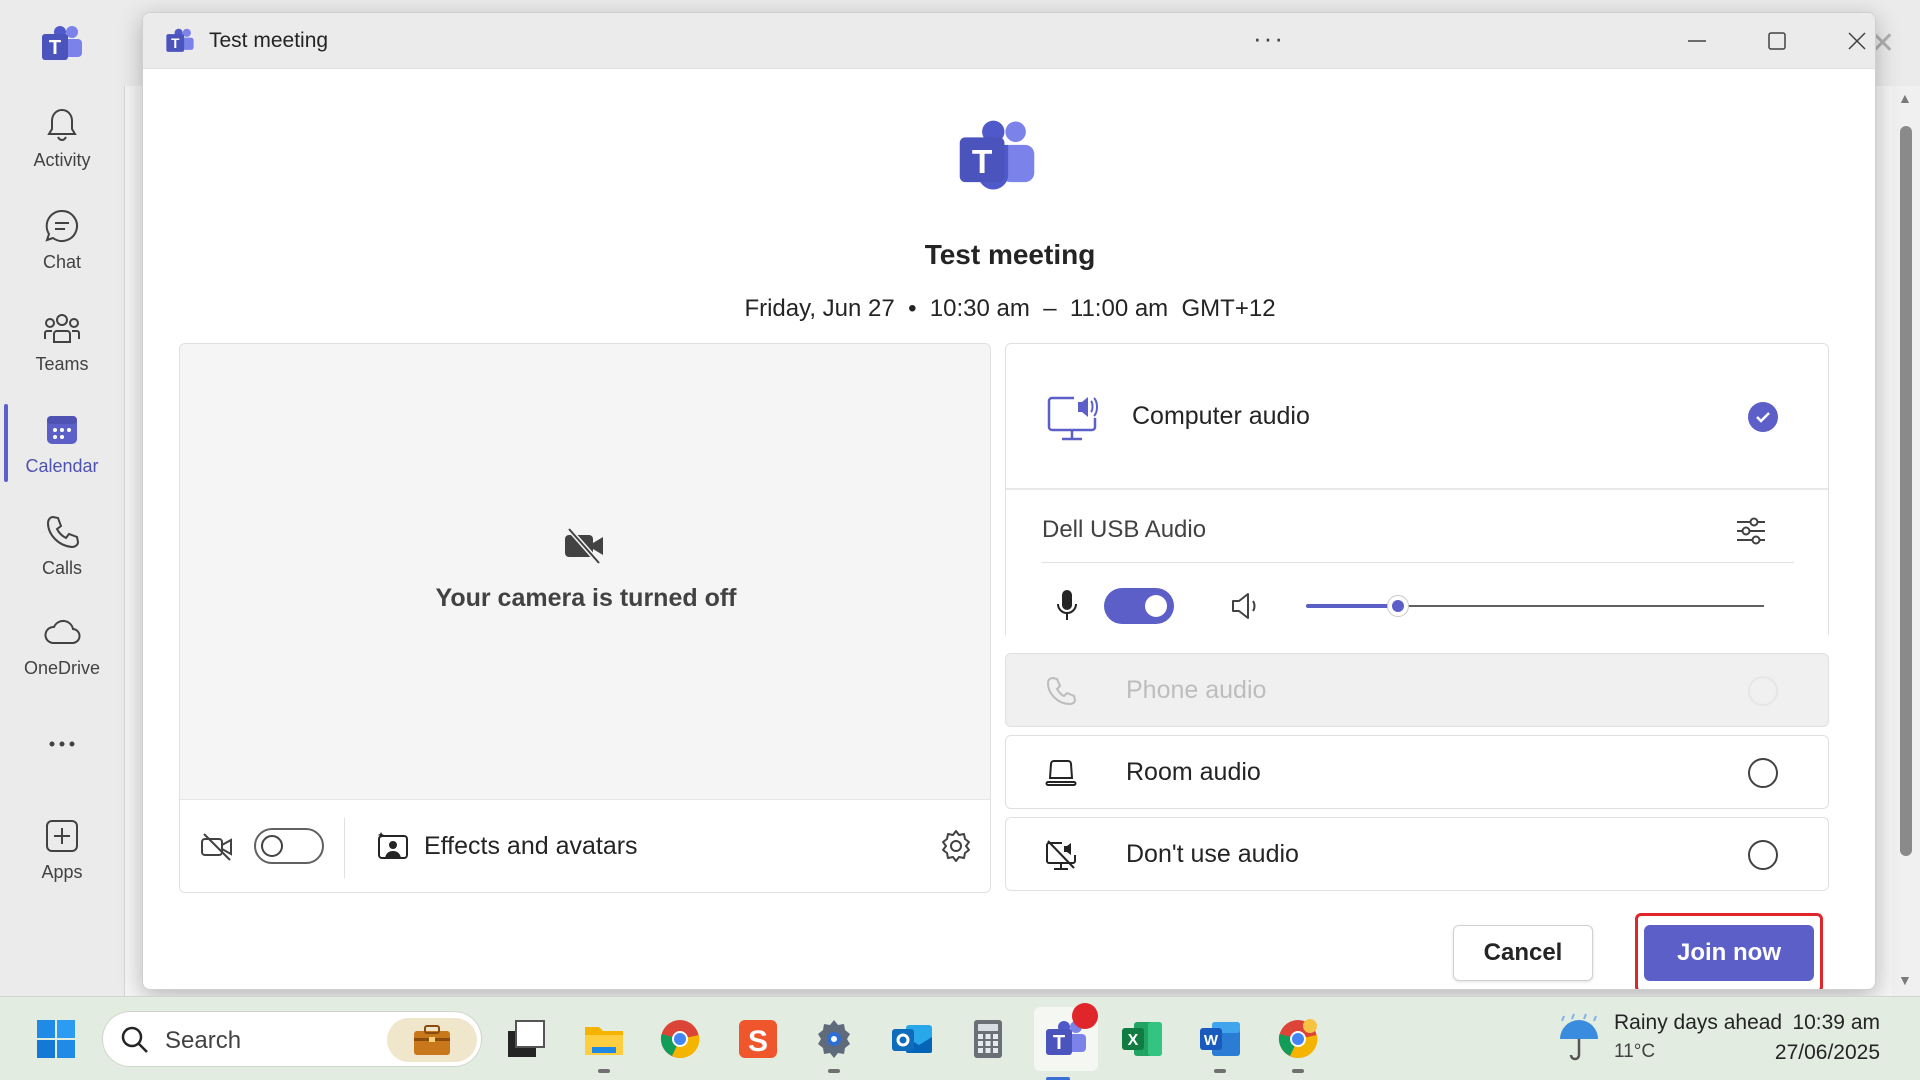 This screenshot has height=1080, width=1920. I want to click on no-audio-radio, so click(1763, 855).